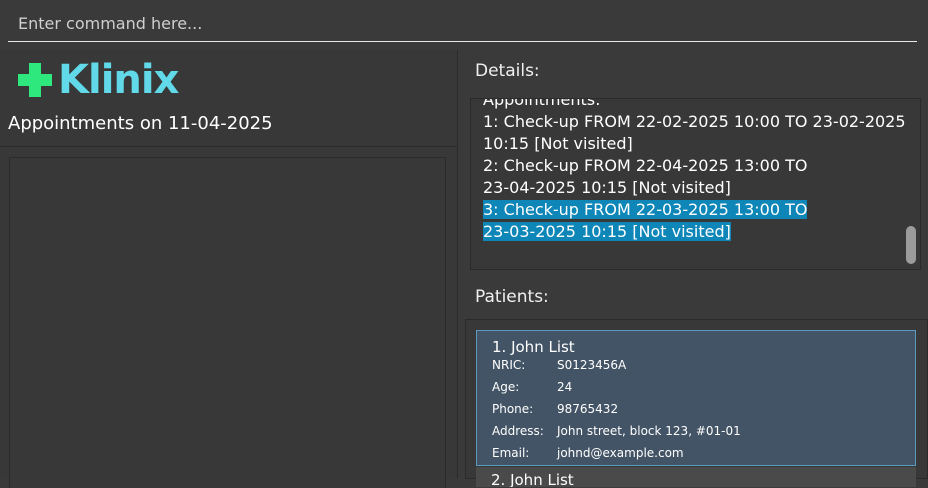 This screenshot has width=928, height=488. I want to click on patient-name: 1. John List, so click(533, 347).